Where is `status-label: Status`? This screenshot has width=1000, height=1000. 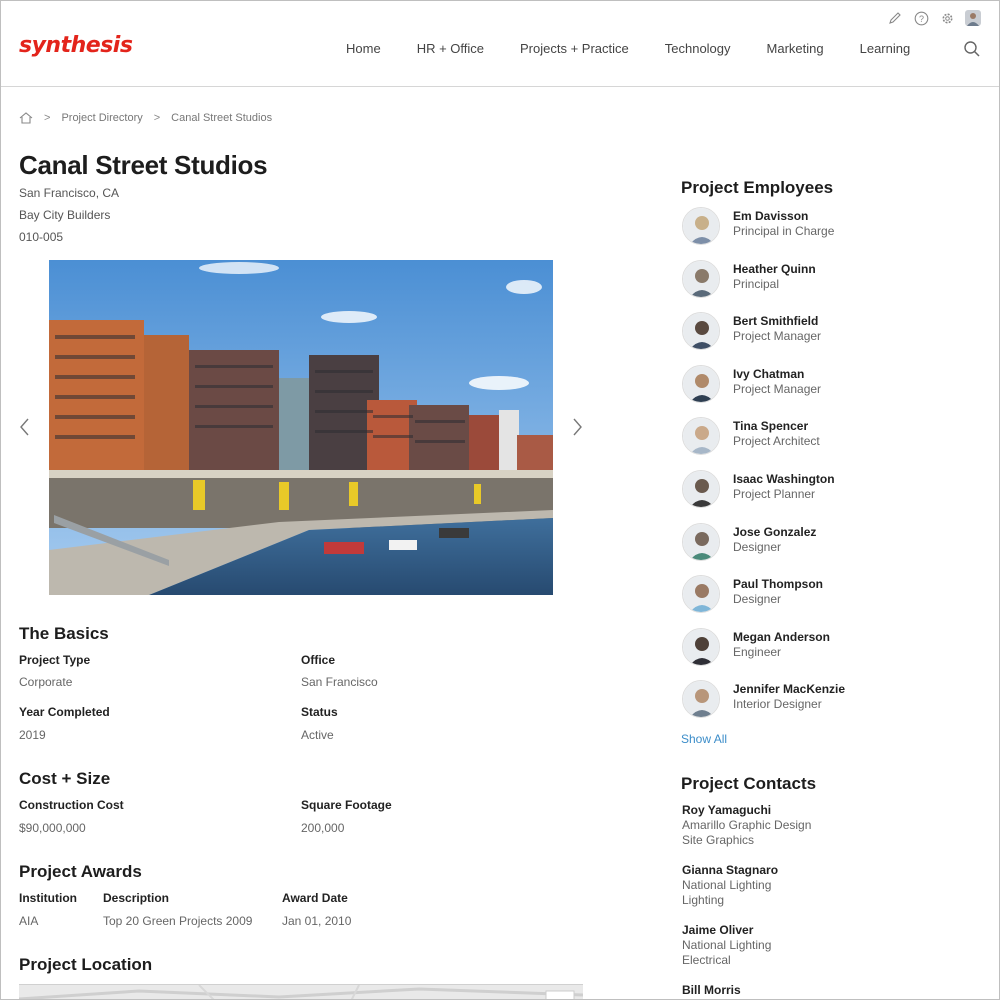
status-label: Status is located at coordinates (319, 712).